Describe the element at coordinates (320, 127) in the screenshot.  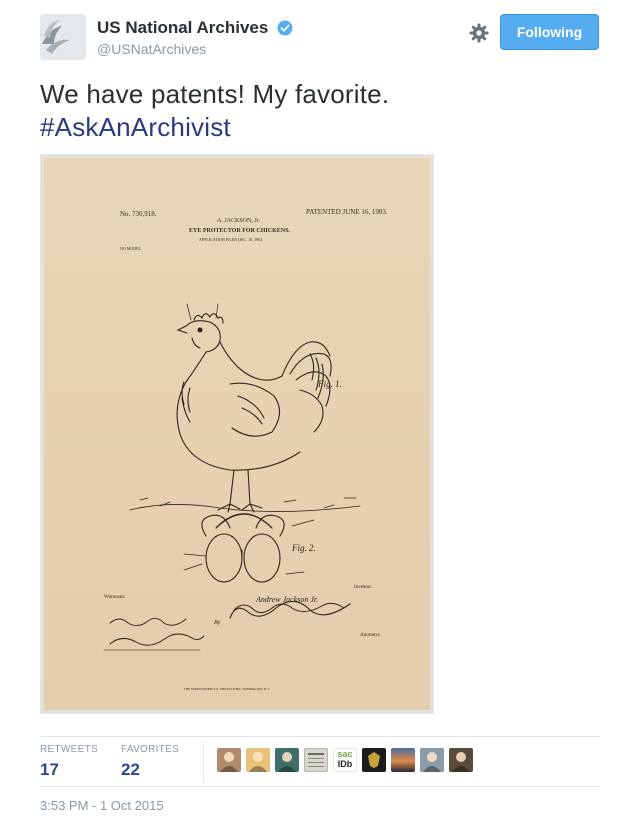
I see `hashtag-link: #AskAnArchivist` at that location.